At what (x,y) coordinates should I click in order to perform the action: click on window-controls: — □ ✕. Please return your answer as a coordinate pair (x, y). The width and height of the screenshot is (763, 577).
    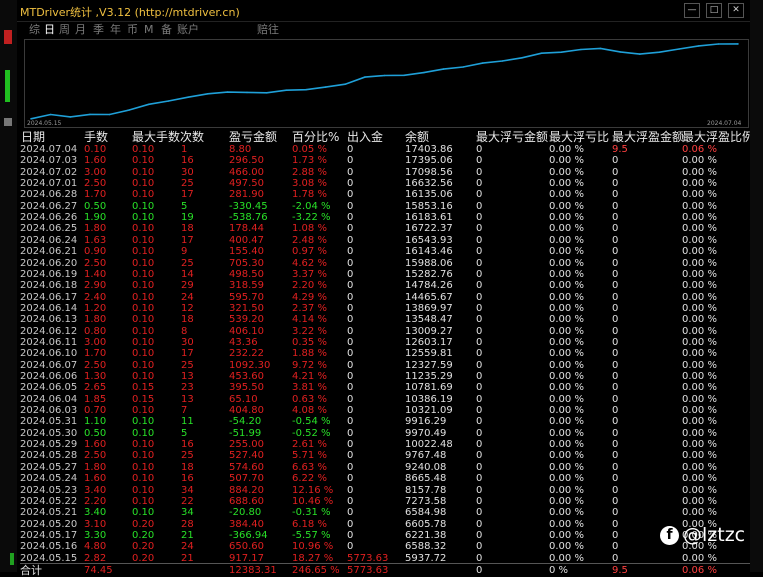
    Looking at the image, I should click on (714, 10).